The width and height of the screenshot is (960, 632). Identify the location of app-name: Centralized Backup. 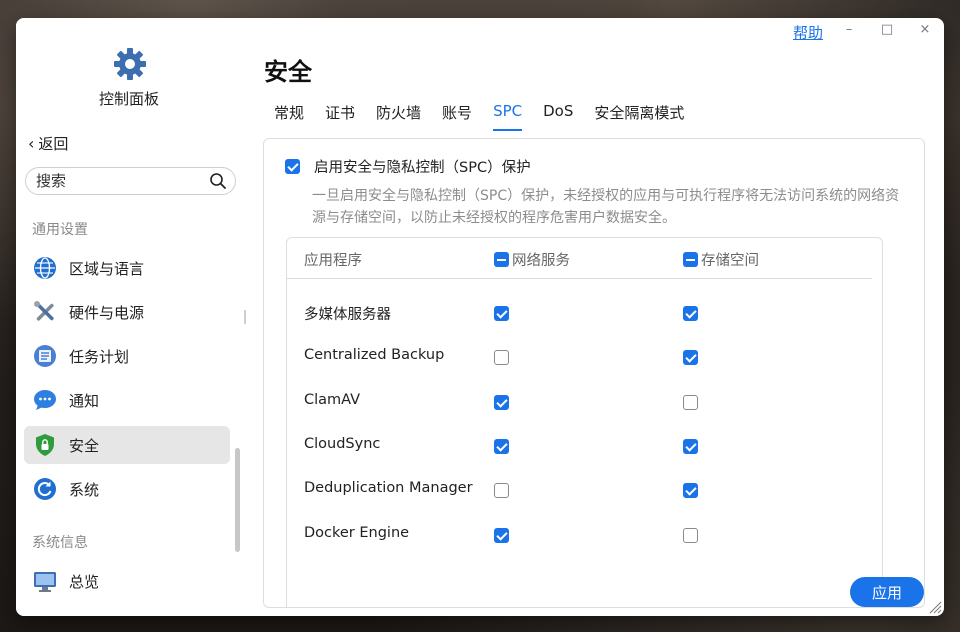
(374, 355).